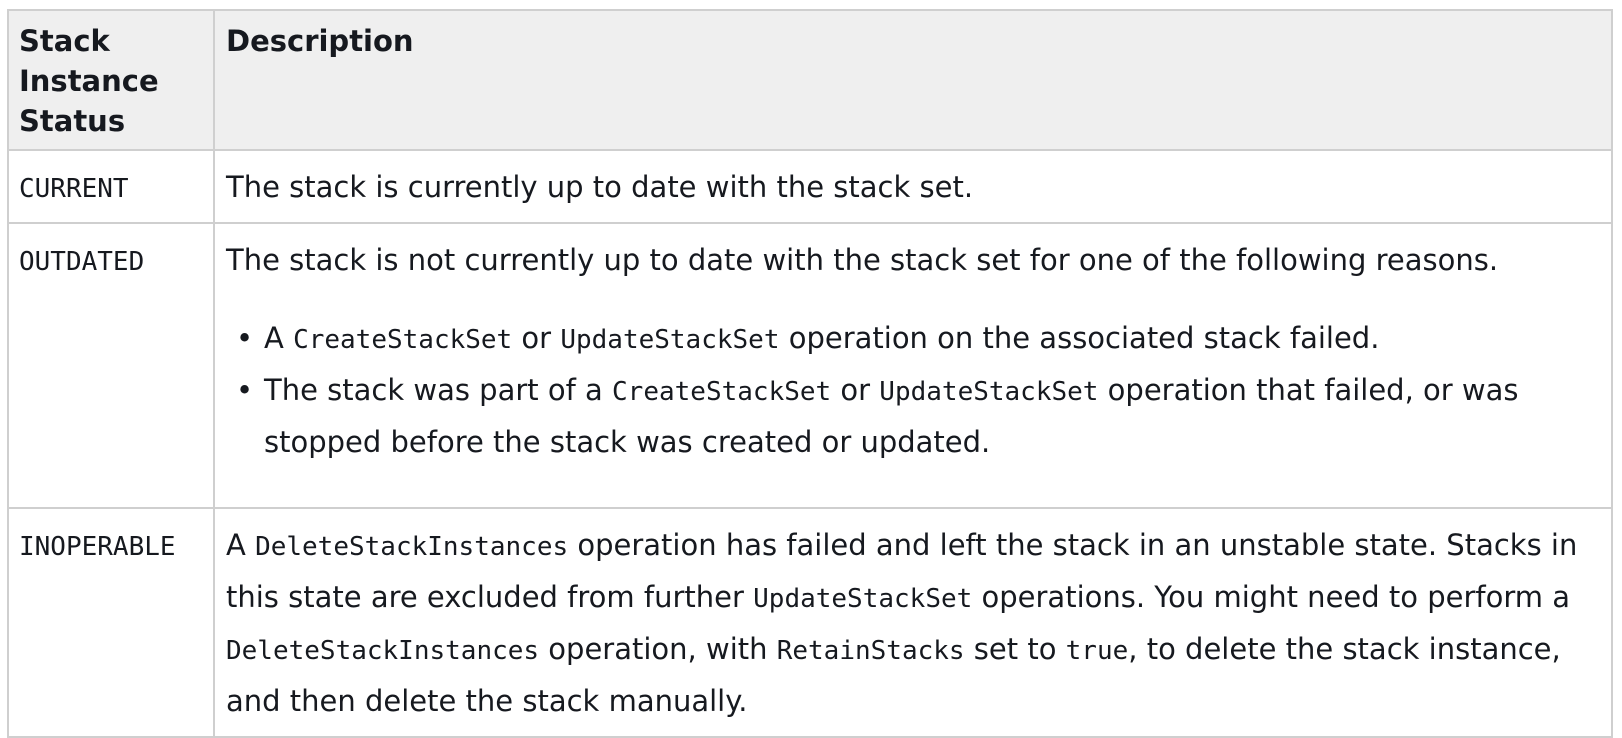 The height and width of the screenshot is (738, 1622). I want to click on value-code: true, so click(1097, 651).